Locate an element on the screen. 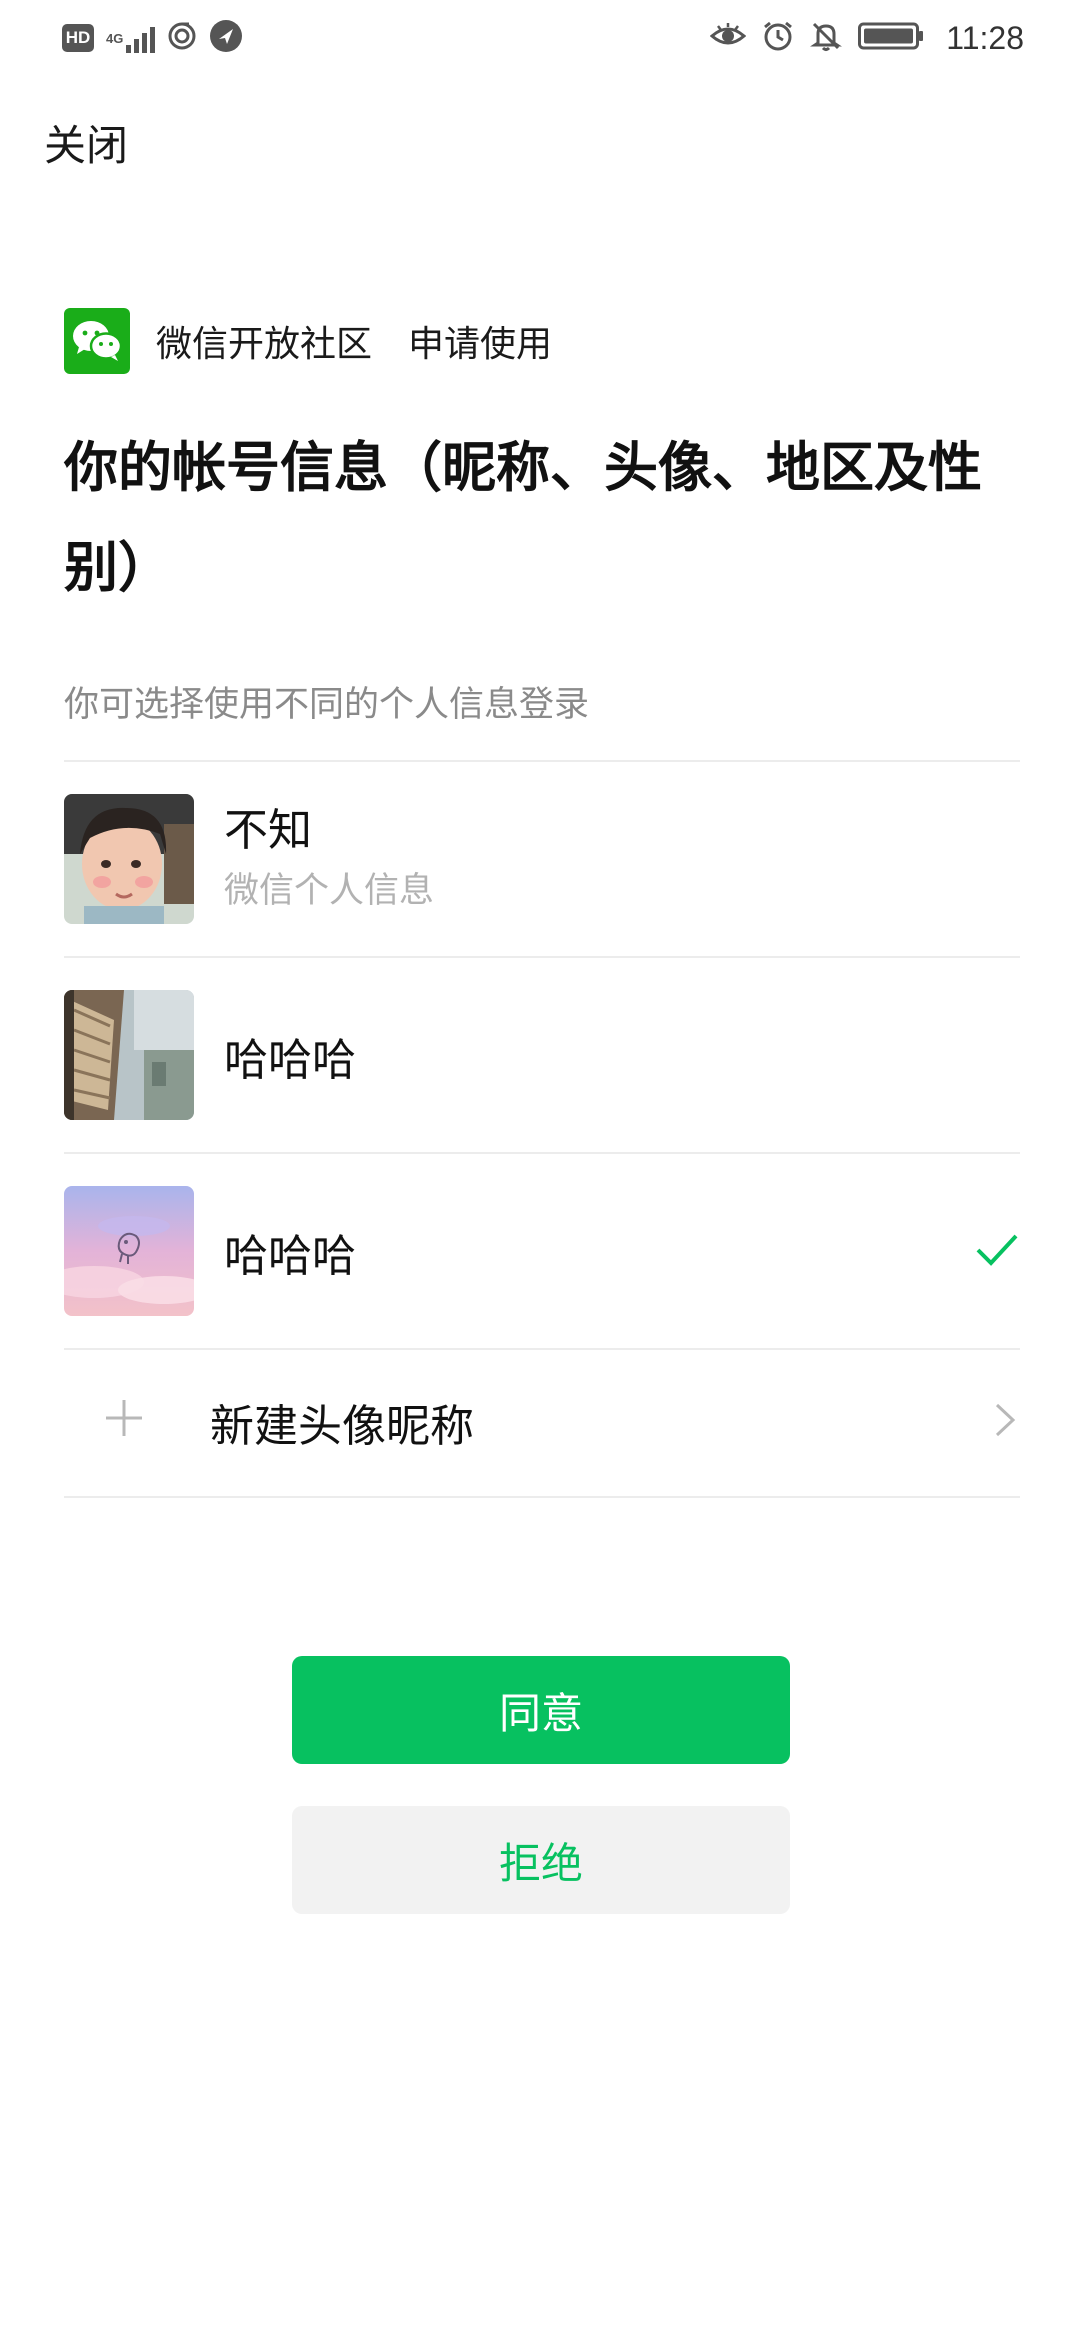  navigation-icon is located at coordinates (226, 38).